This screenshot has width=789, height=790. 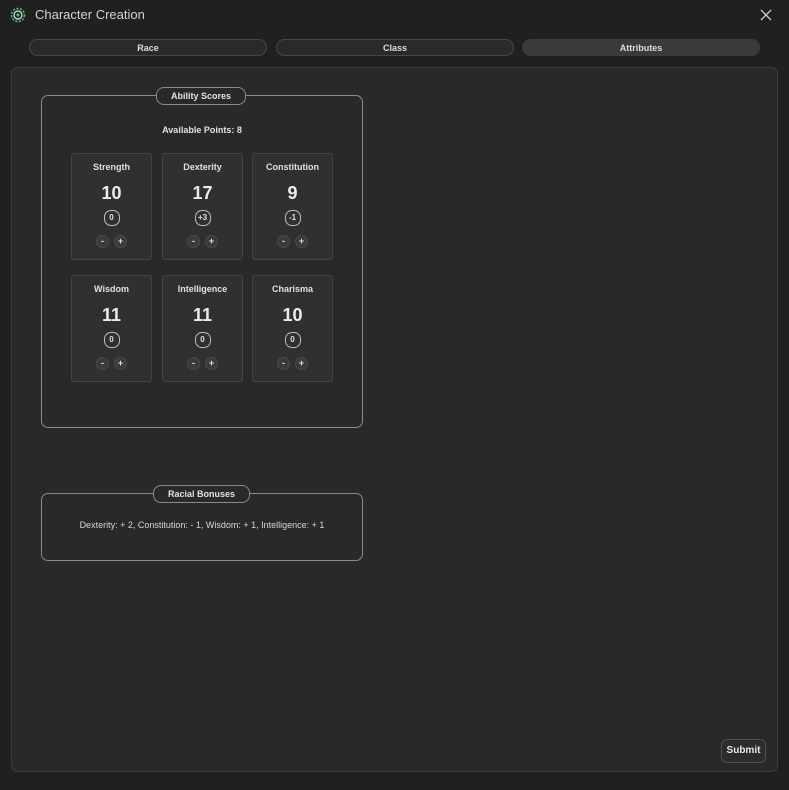 What do you see at coordinates (292, 206) in the screenshot?
I see `ability-card-constitution: Constitution 9 -1 - +` at bounding box center [292, 206].